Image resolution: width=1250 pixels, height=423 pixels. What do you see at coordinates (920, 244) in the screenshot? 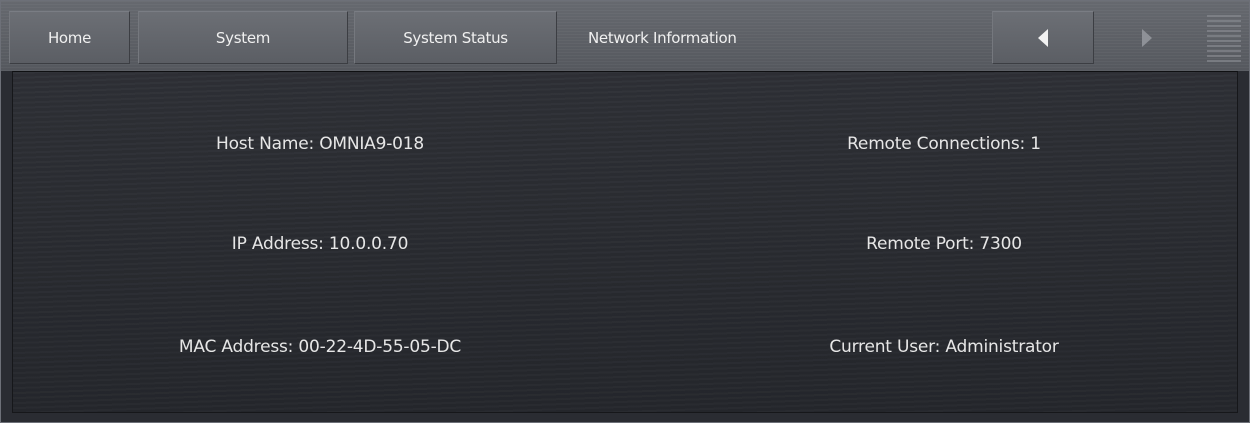
I see `remote-port-label: Remote Port:` at bounding box center [920, 244].